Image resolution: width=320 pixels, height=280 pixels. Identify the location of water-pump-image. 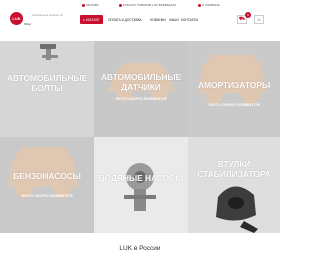
(141, 185).